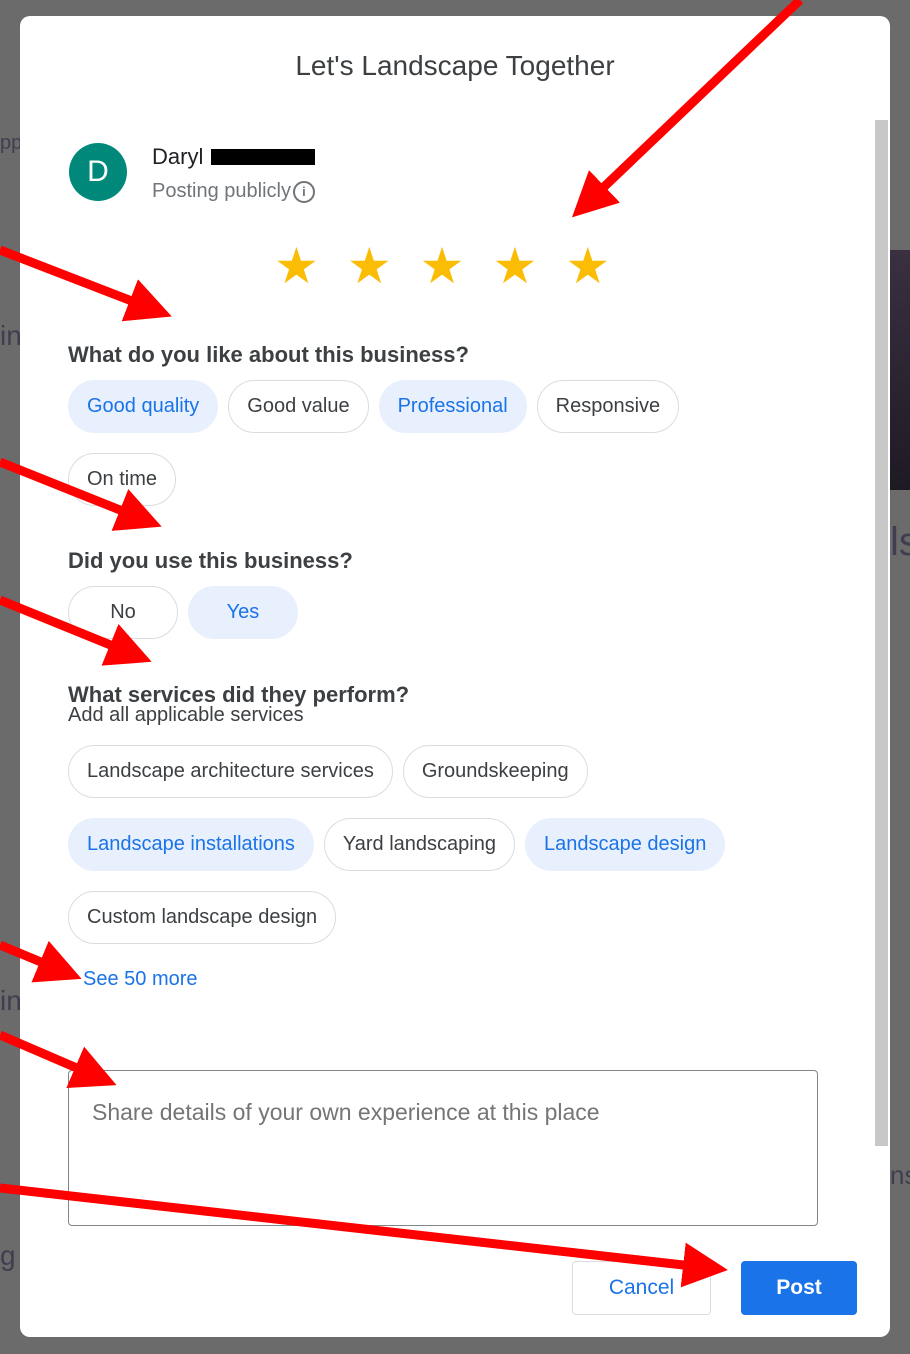 Image resolution: width=910 pixels, height=1354 pixels. What do you see at coordinates (98, 172) in the screenshot?
I see `avatar: D` at bounding box center [98, 172].